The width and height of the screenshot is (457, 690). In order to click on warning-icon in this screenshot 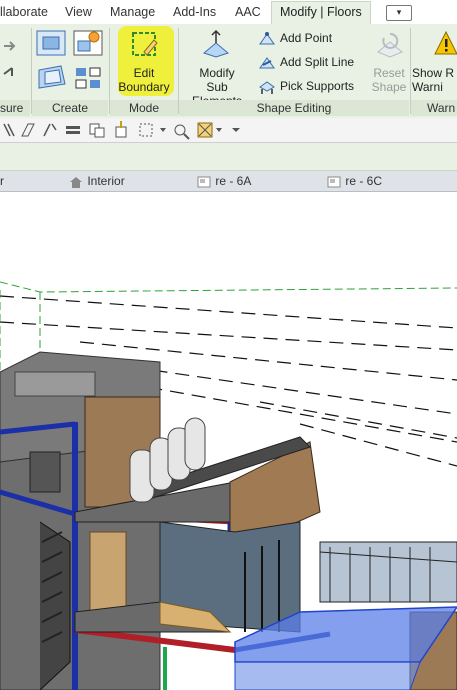, I will do `click(445, 44)`.